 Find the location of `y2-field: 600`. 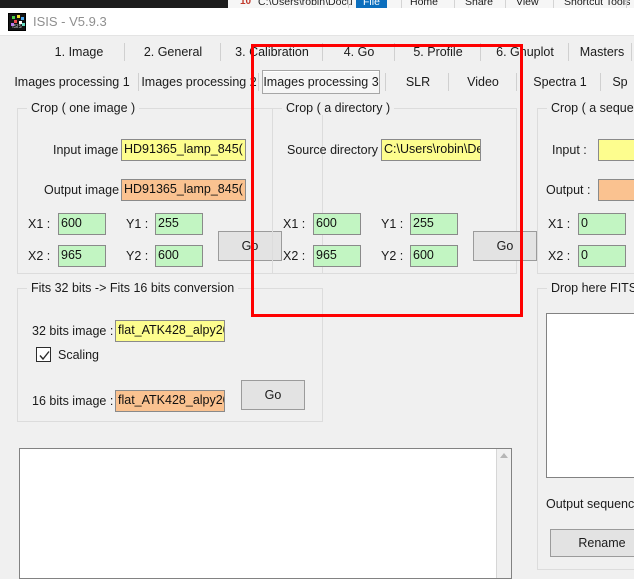

y2-field: 600 is located at coordinates (179, 256).